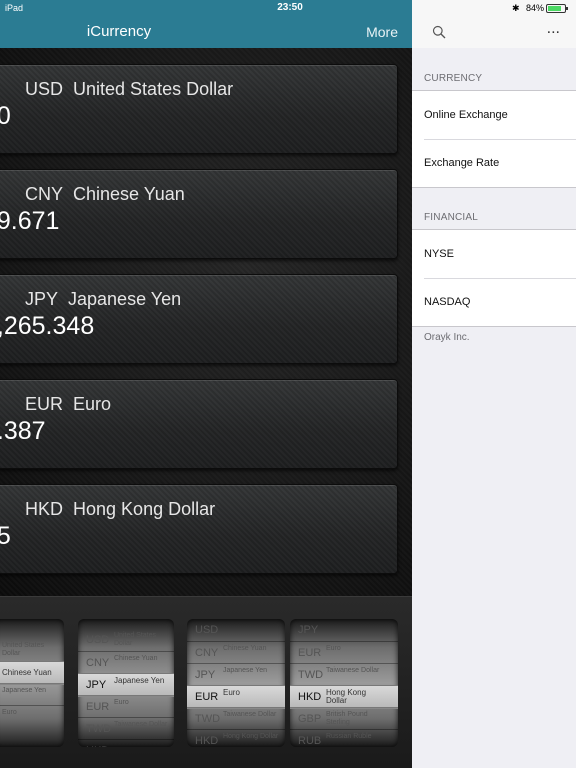 Image resolution: width=576 pixels, height=768 pixels. I want to click on currency-fullname: Chinese Yuan, so click(129, 194).